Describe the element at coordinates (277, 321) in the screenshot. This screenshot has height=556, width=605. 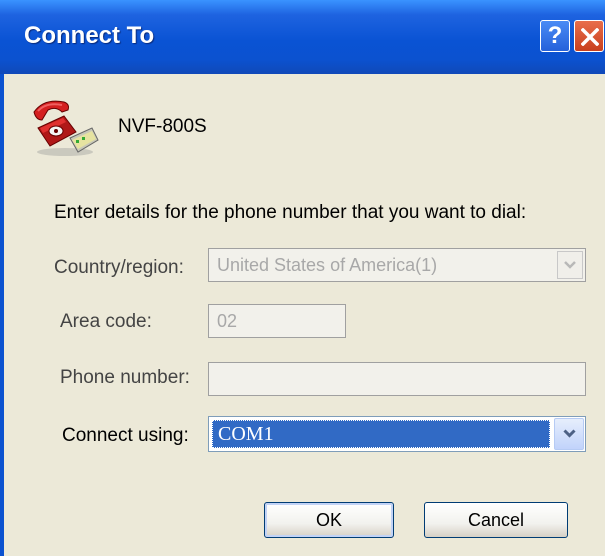
I see `area-code-input: 02` at that location.